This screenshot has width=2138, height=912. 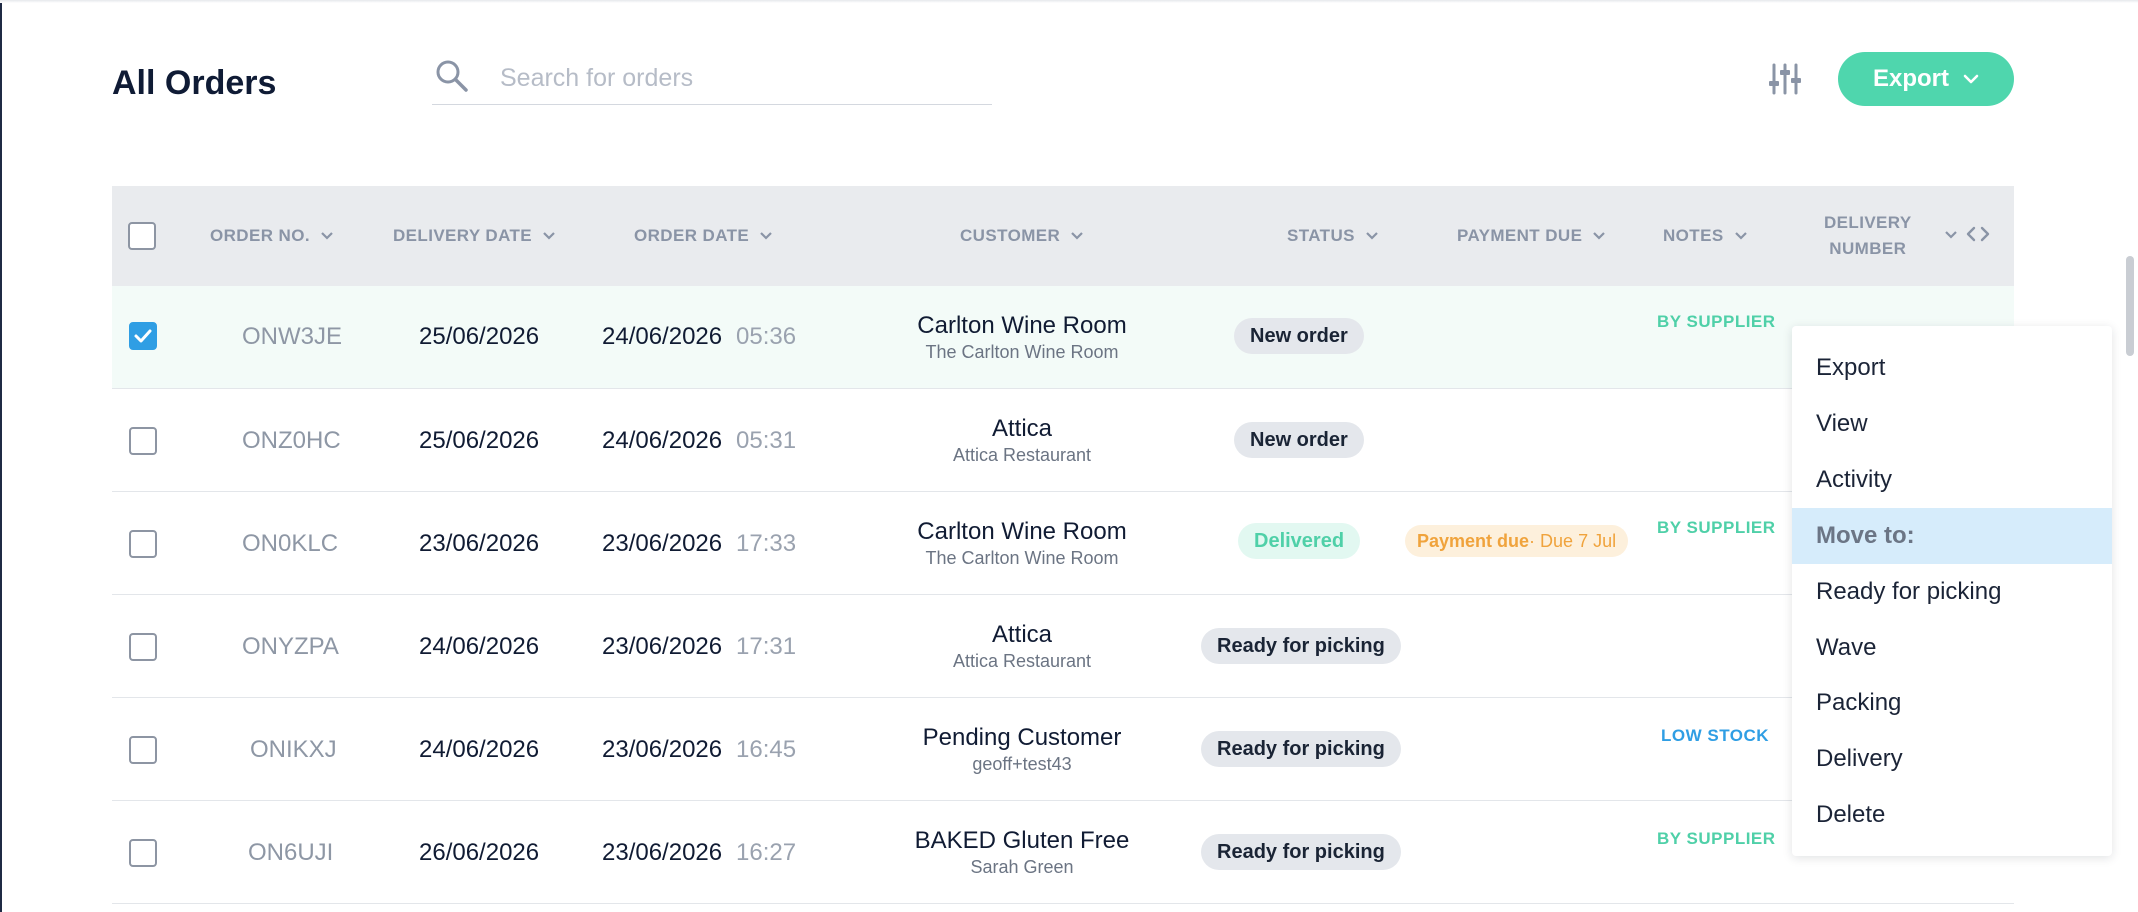 What do you see at coordinates (1952, 424) in the screenshot?
I see `menu-item-view: View` at bounding box center [1952, 424].